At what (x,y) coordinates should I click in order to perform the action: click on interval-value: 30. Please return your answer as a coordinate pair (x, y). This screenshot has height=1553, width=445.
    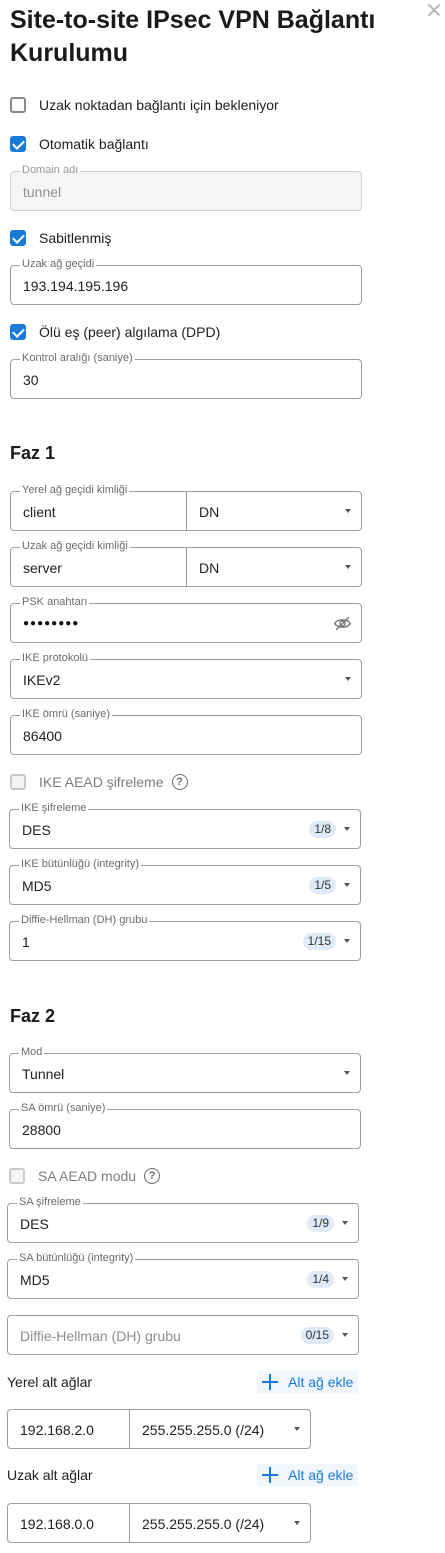
    Looking at the image, I should click on (31, 380).